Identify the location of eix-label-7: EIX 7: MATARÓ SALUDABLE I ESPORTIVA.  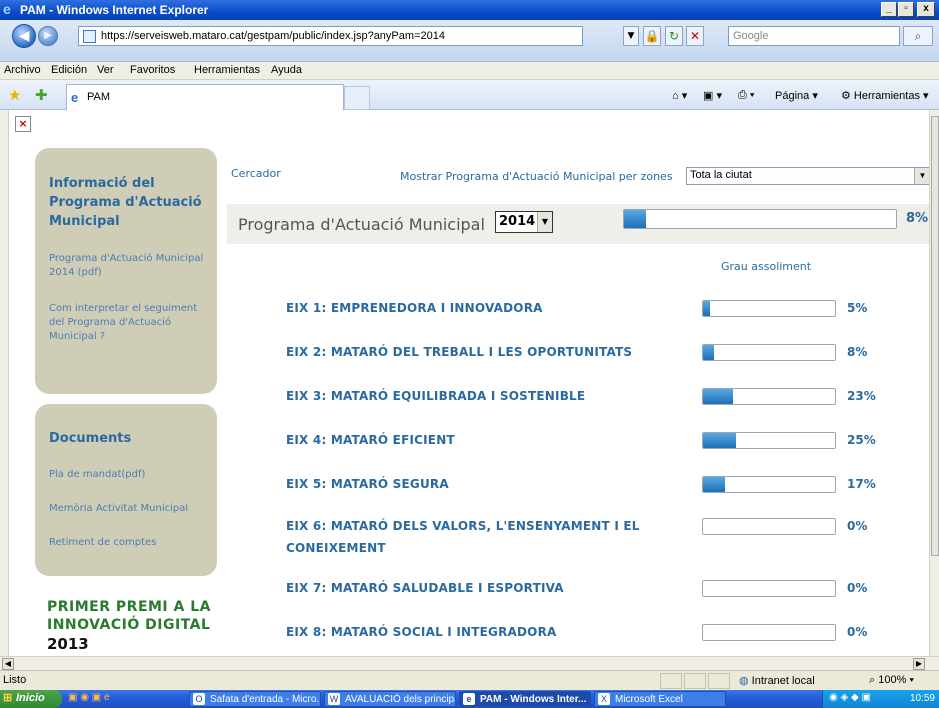
(481, 588).